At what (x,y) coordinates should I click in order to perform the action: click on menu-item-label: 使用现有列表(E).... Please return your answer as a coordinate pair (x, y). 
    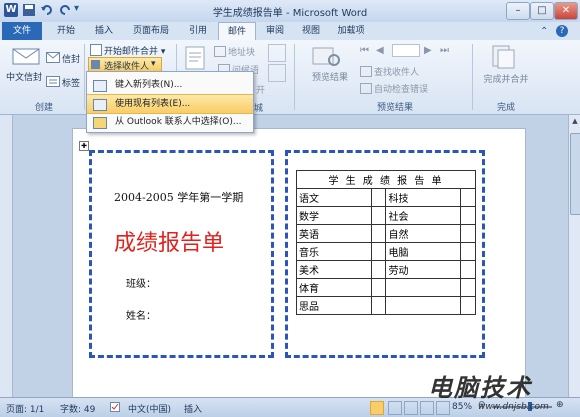
    Looking at the image, I should click on (153, 104).